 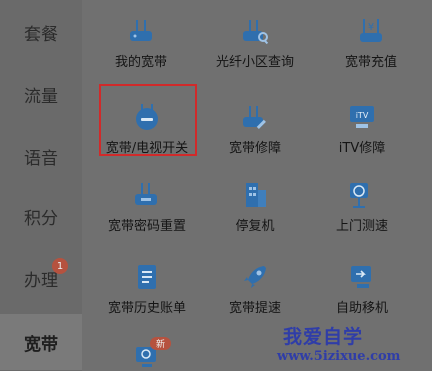 I want to click on tile-label: 停复机, so click(x=255, y=226).